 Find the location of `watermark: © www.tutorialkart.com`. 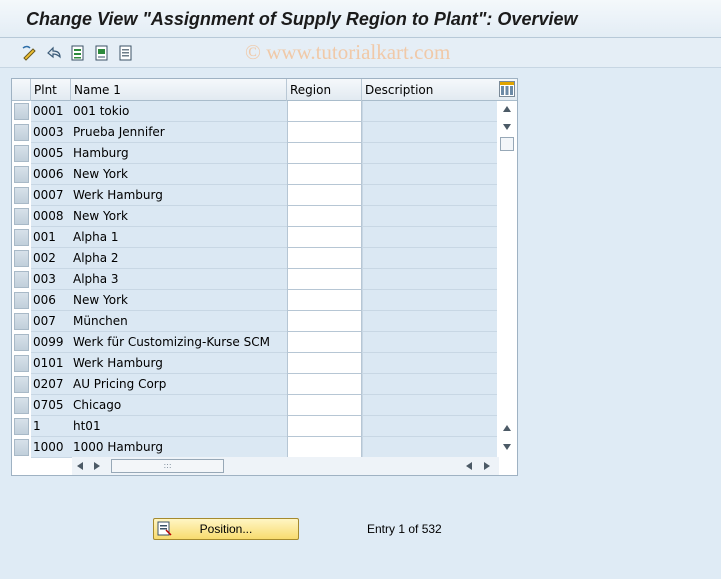

watermark: © www.tutorialkart.com is located at coordinates (348, 52).